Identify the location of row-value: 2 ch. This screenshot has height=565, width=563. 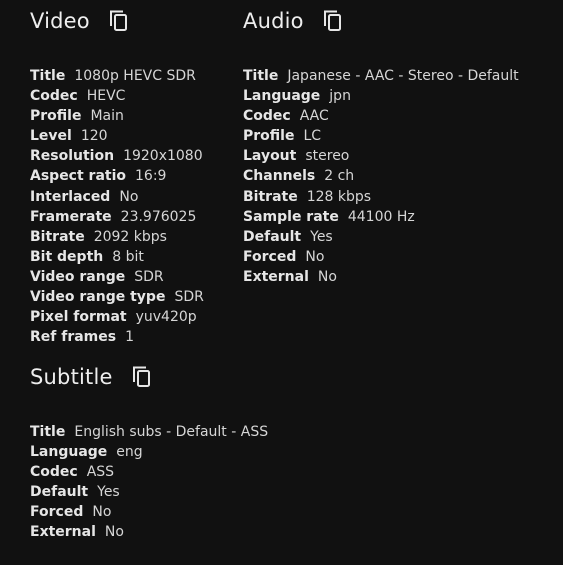
(339, 176).